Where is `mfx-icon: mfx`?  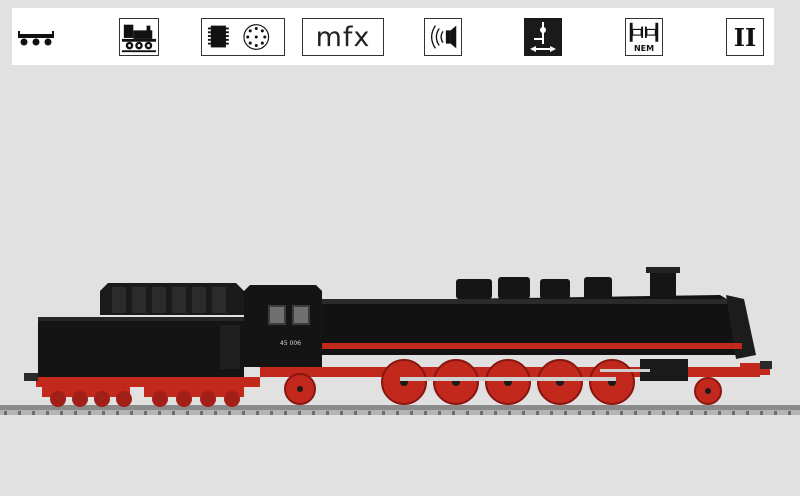 mfx-icon: mfx is located at coordinates (343, 37).